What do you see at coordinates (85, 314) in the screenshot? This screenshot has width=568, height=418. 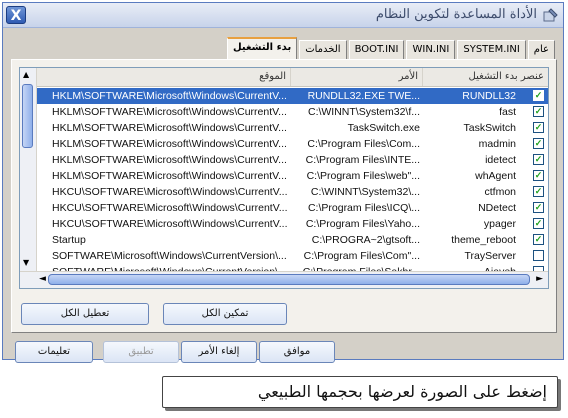 I see `disable-all-button: تعطيل الكل` at bounding box center [85, 314].